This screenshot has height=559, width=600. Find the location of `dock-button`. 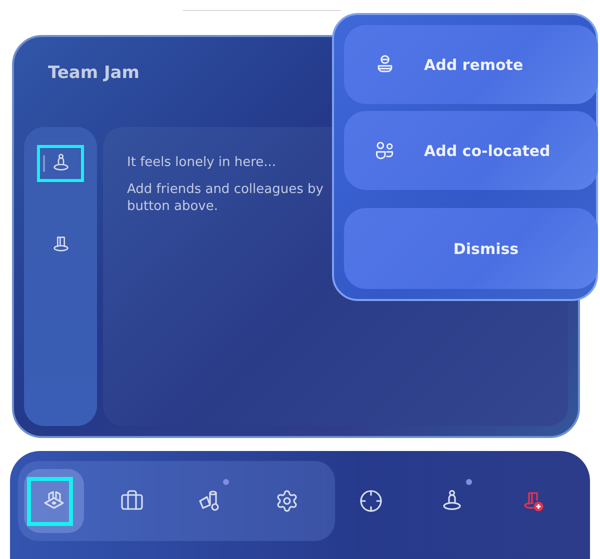

dock-button is located at coordinates (54, 500).